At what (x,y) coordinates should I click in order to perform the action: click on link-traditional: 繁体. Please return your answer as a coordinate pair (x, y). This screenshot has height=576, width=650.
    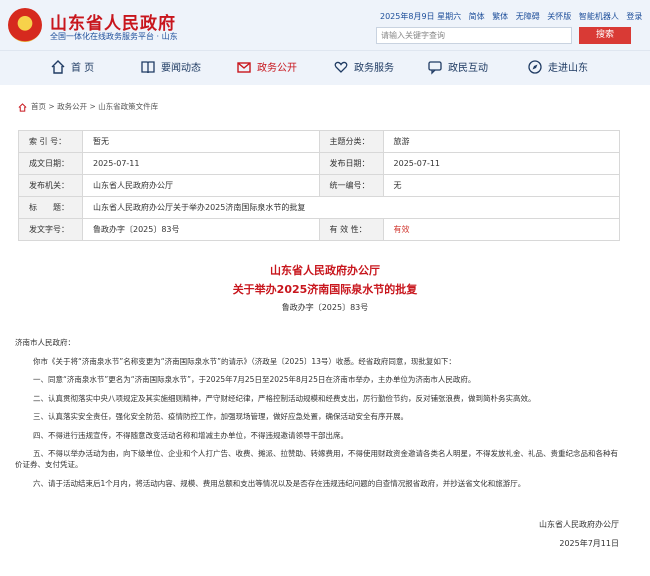
    Looking at the image, I should click on (500, 16).